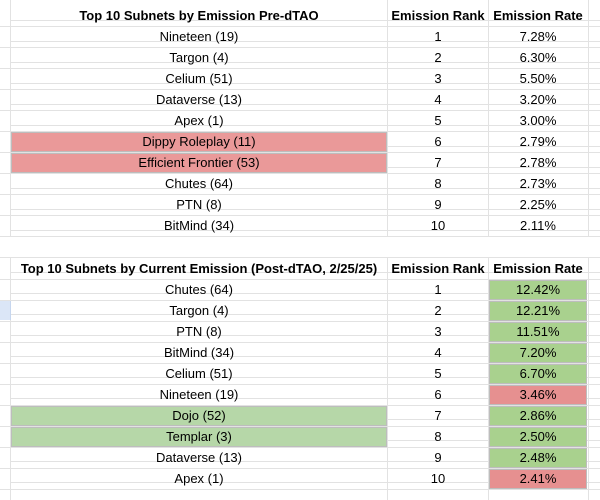 This screenshot has height=500, width=600. I want to click on table1-row: Chutes (64) 8 2.73%, so click(300, 184).